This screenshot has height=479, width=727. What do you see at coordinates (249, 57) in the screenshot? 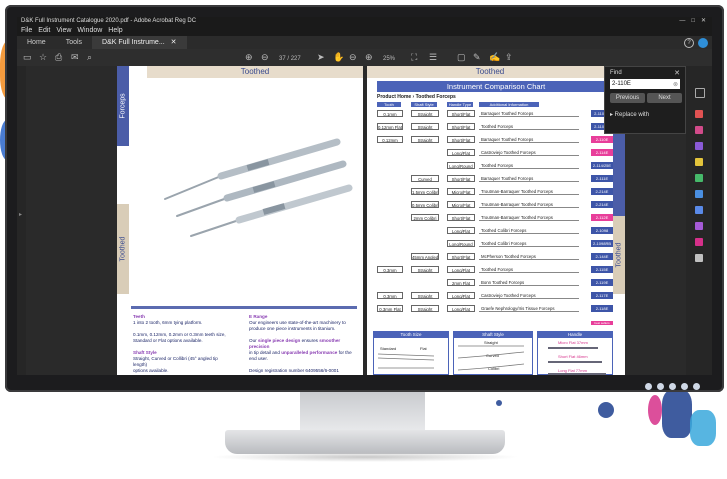
I see `prev-page-icon: ⊕` at bounding box center [249, 57].